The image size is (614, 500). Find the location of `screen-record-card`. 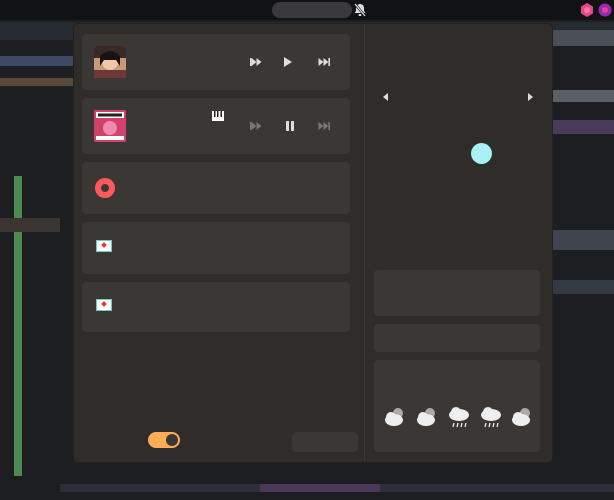

screen-record-card is located at coordinates (216, 188).